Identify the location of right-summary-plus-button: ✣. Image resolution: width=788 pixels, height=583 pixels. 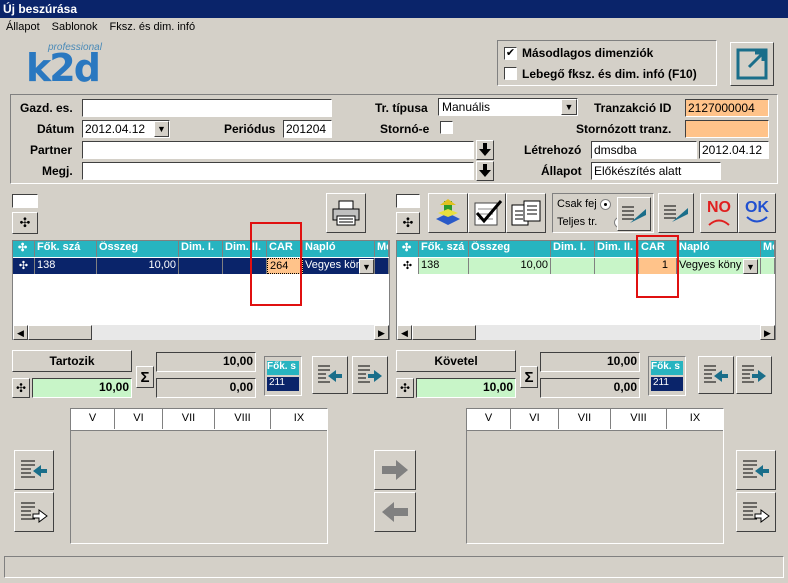
(405, 388).